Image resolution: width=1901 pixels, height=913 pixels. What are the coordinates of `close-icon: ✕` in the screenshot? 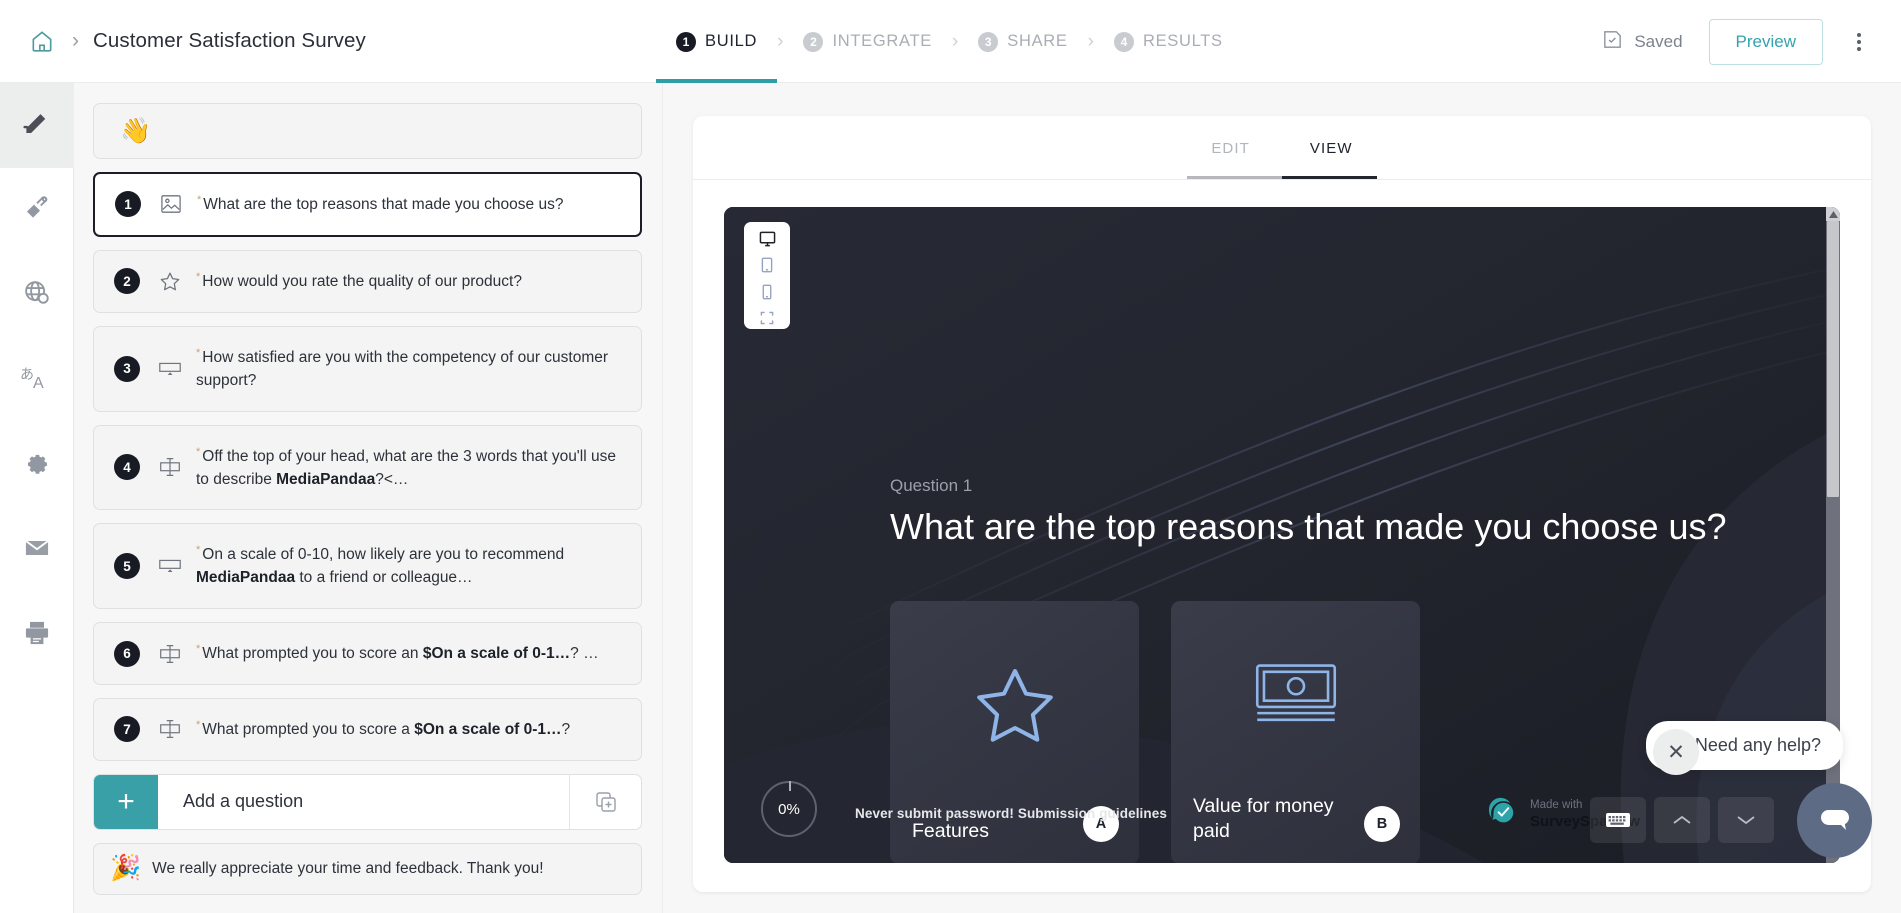 It's located at (1676, 752).